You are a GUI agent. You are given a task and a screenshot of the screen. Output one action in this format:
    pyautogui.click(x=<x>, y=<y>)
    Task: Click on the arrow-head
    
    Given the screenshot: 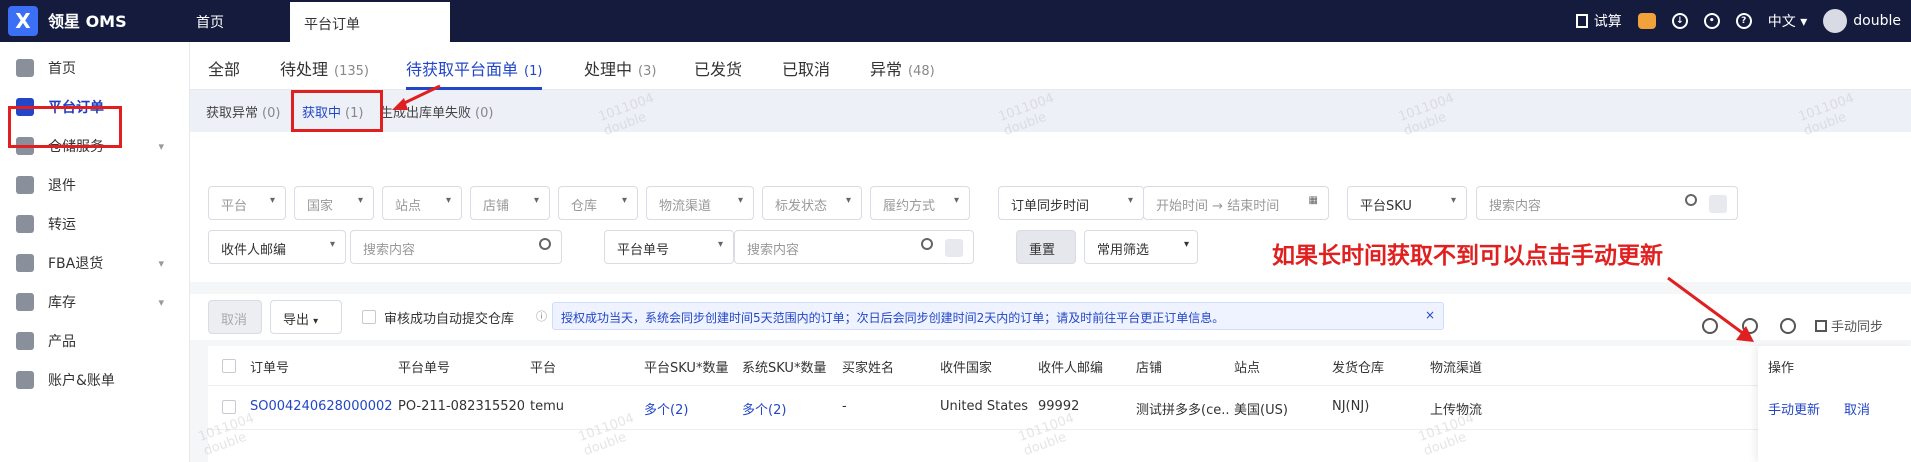 What is the action you would take?
    pyautogui.click(x=400, y=104)
    